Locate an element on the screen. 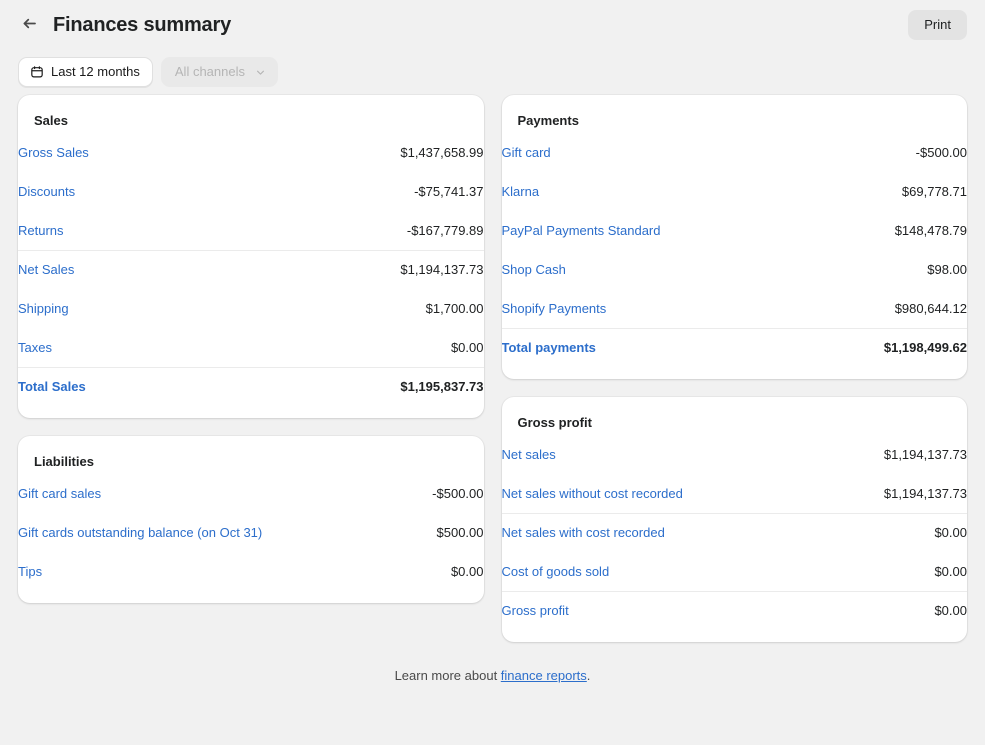  table-row: Tips $0.00 is located at coordinates (251, 572).